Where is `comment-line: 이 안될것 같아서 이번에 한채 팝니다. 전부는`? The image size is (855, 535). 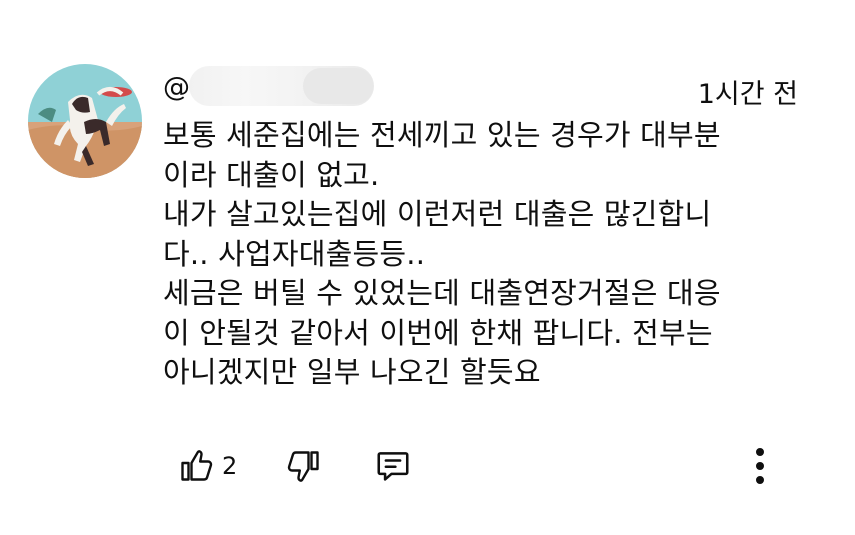 comment-line: 이 안될것 같아서 이번에 한채 팝니다. 전부는 is located at coordinates (438, 332).